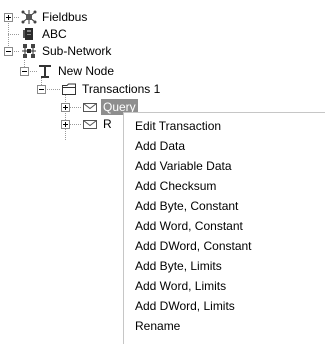 Image resolution: width=325 pixels, height=344 pixels. What do you see at coordinates (29, 51) in the screenshot?
I see `subnetwork-icon` at bounding box center [29, 51].